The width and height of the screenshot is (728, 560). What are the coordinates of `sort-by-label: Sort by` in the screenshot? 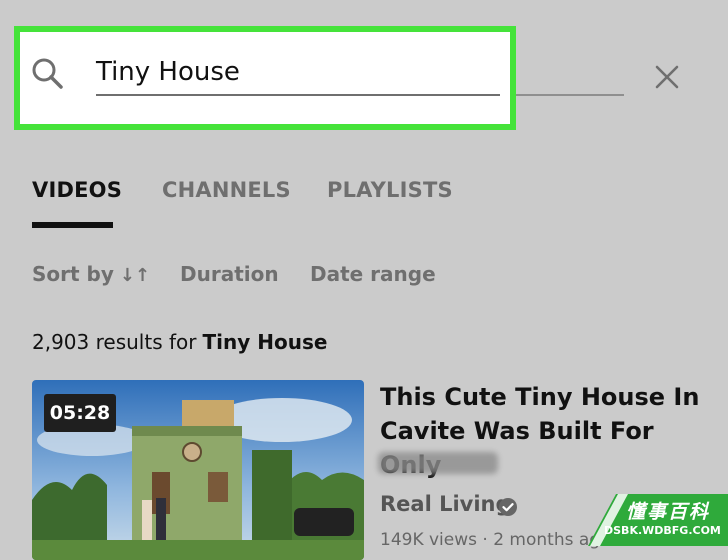 It's located at (73, 274).